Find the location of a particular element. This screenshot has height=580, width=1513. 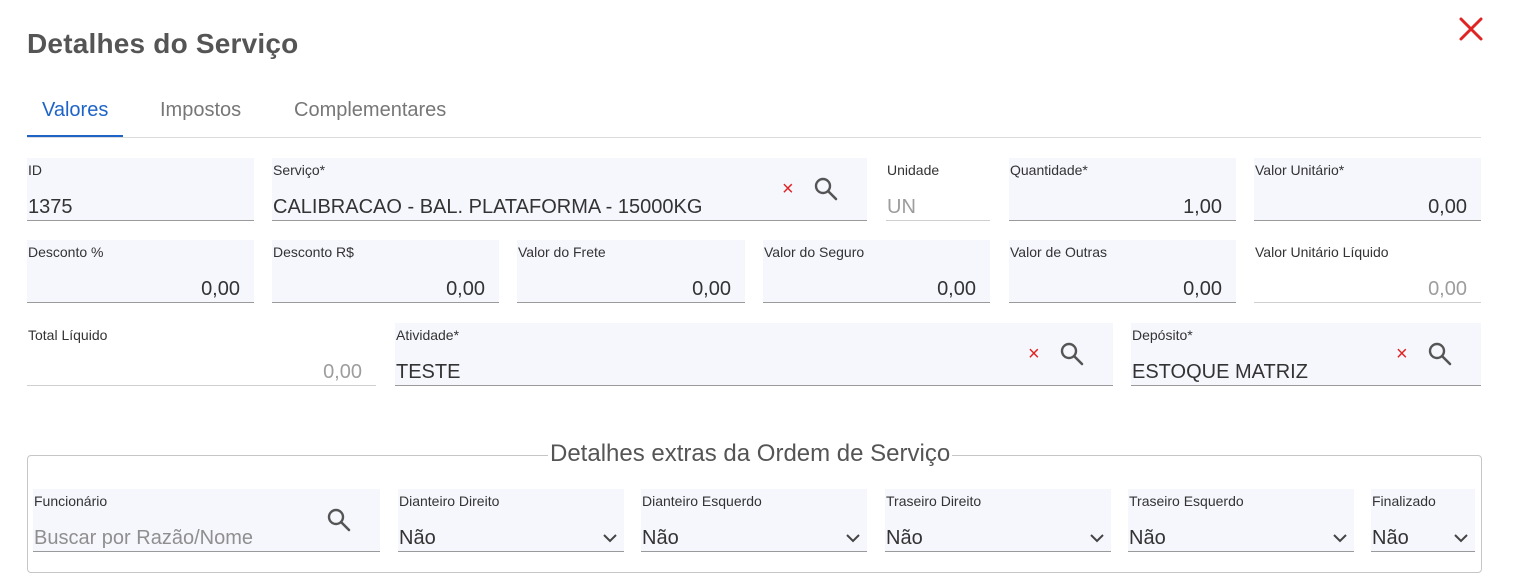

valor-outras-field: Valor de Outras 0,00 is located at coordinates (1122, 271).